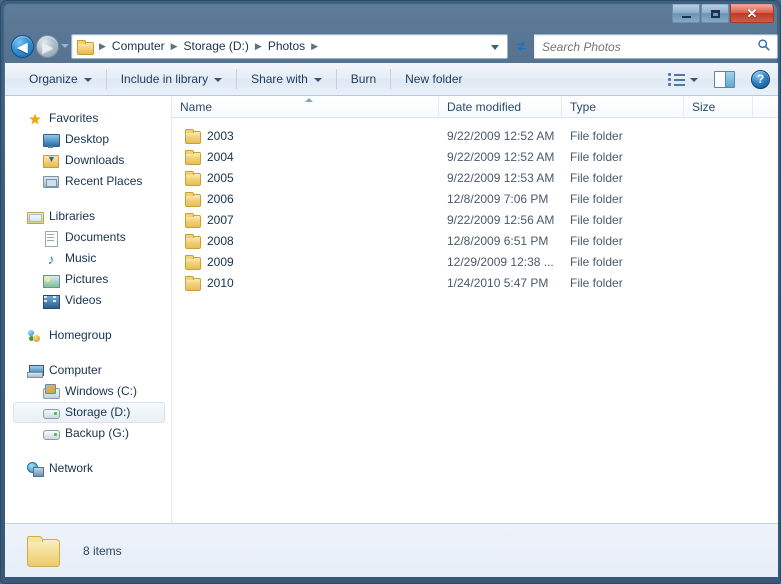 The width and height of the screenshot is (781, 584). What do you see at coordinates (475, 261) in the screenshot?
I see `table-row: 2009 12/29/2009 12:38 ... File folder` at bounding box center [475, 261].